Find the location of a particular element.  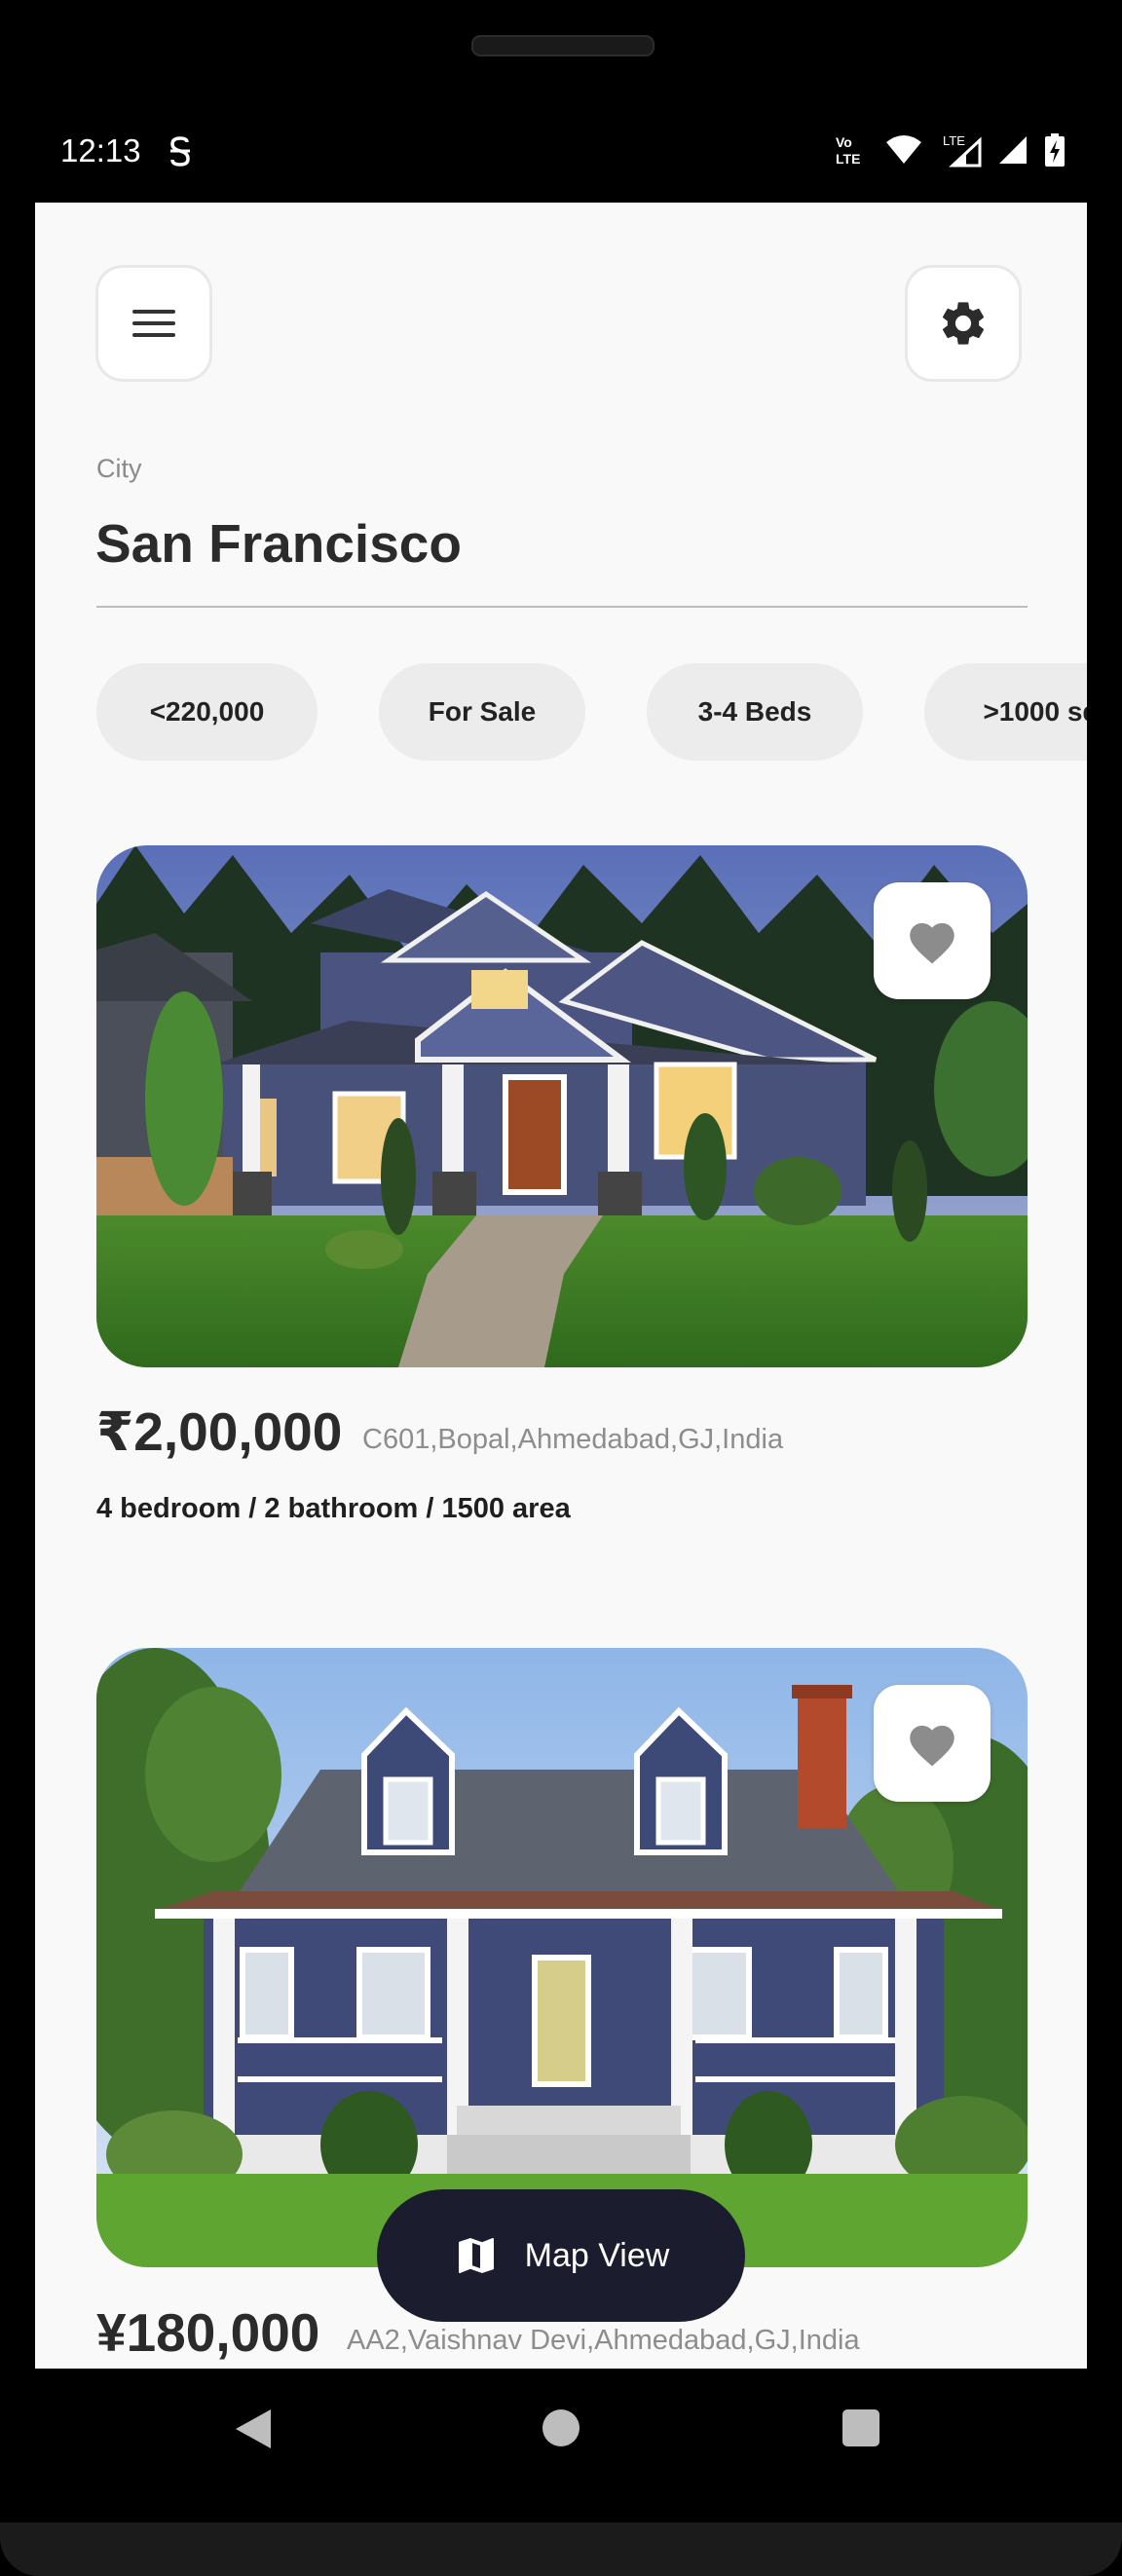

battery-charging-icon is located at coordinates (1055, 150).